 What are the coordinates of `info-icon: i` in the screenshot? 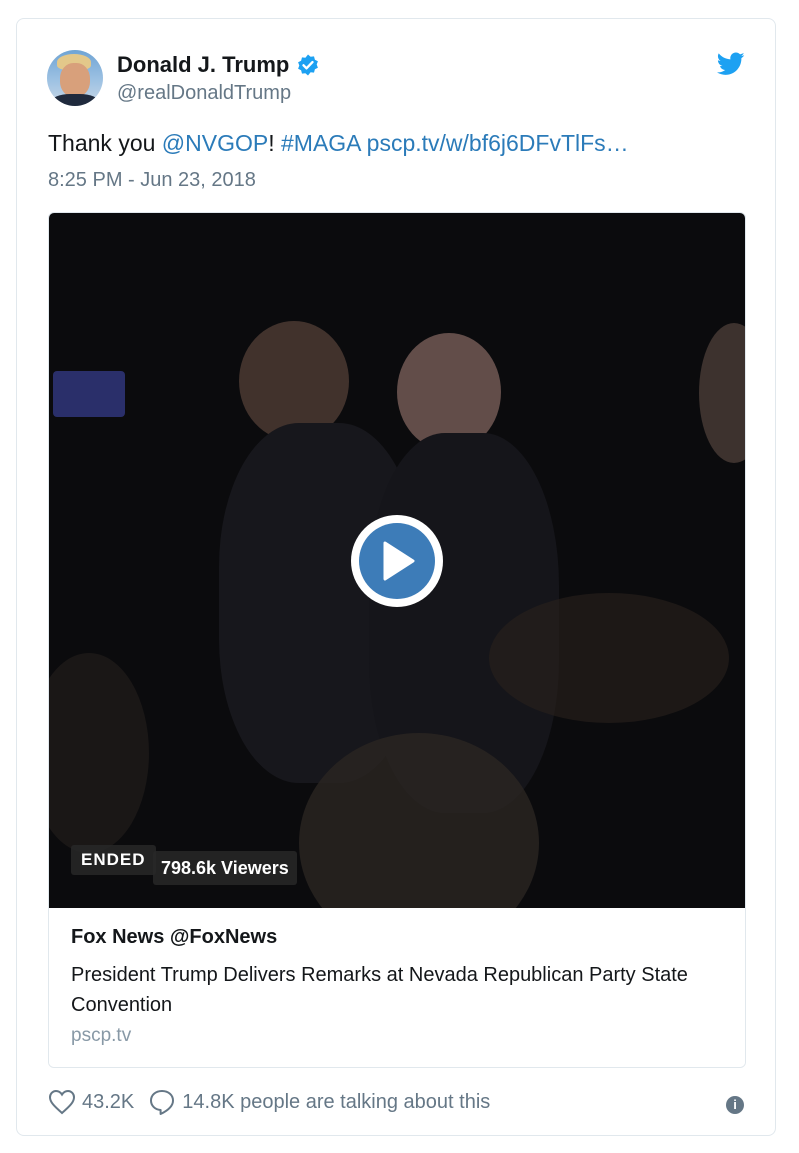 It's located at (735, 1105).